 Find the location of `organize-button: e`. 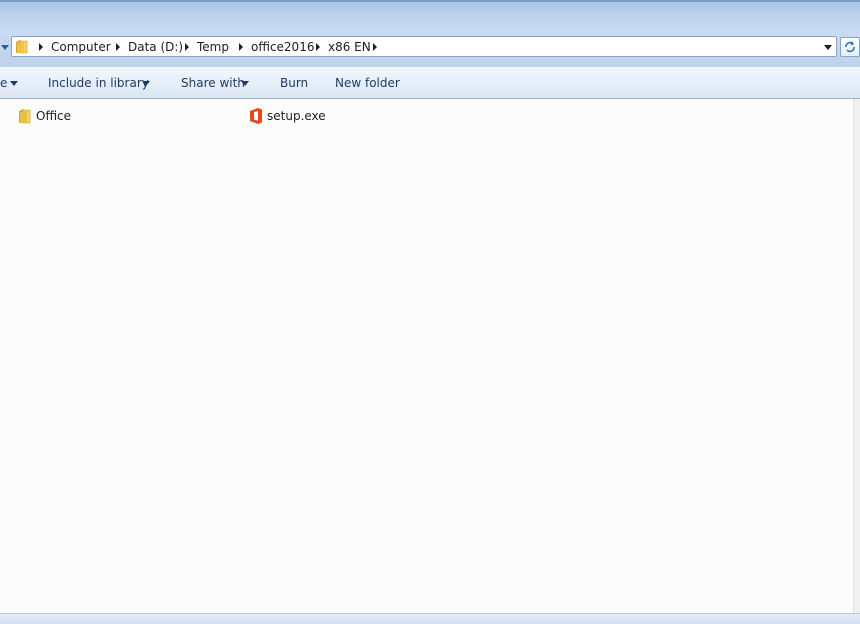

organize-button: e is located at coordinates (3, 83).